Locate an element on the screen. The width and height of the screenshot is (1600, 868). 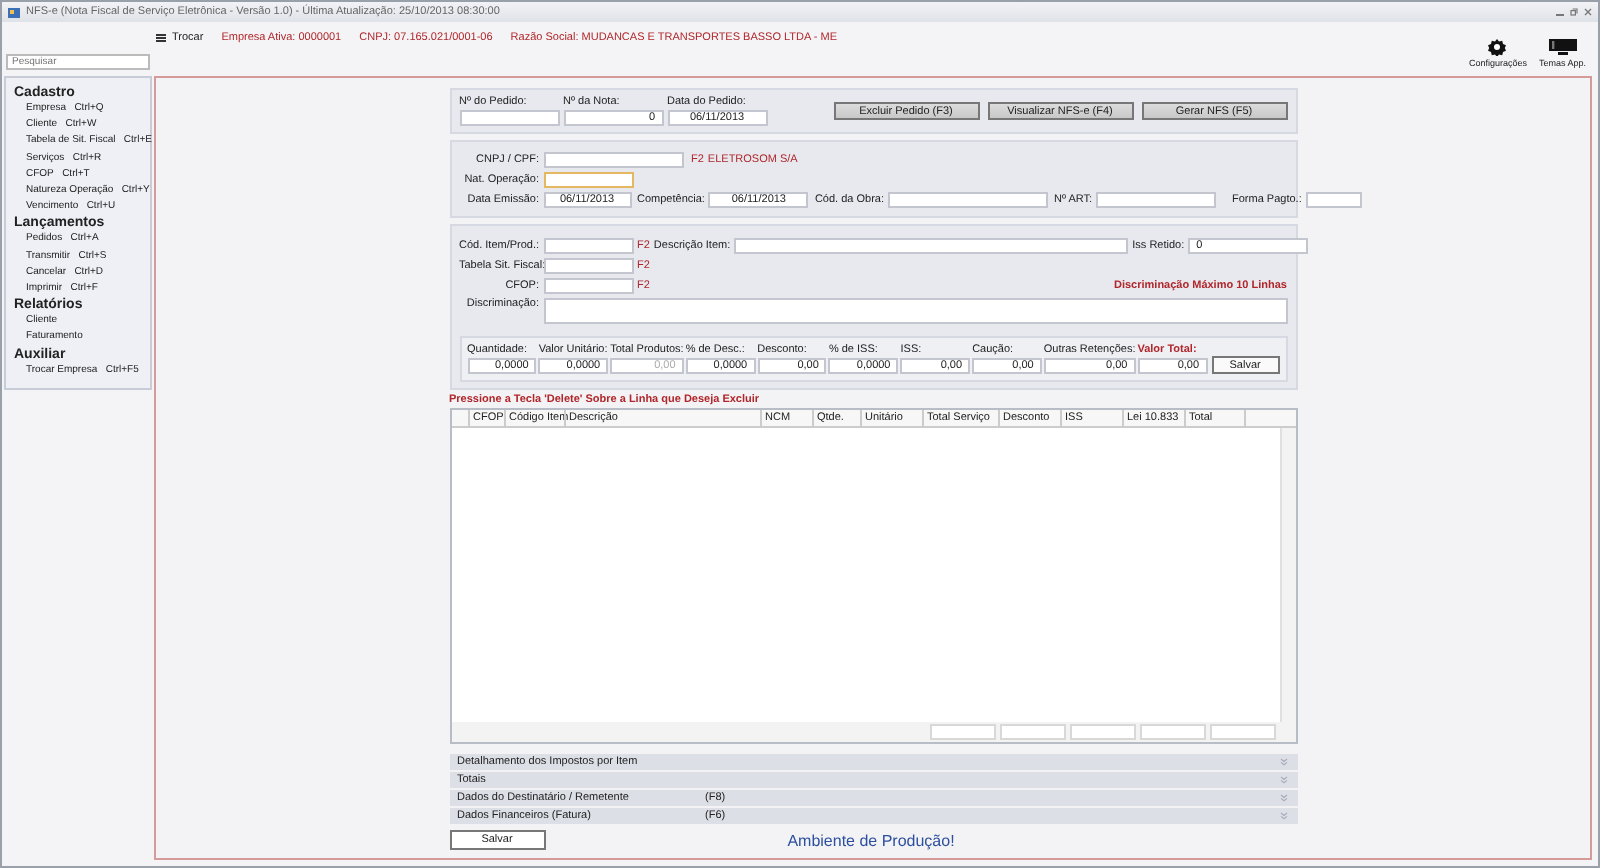
text-area is located at coordinates (915, 311).